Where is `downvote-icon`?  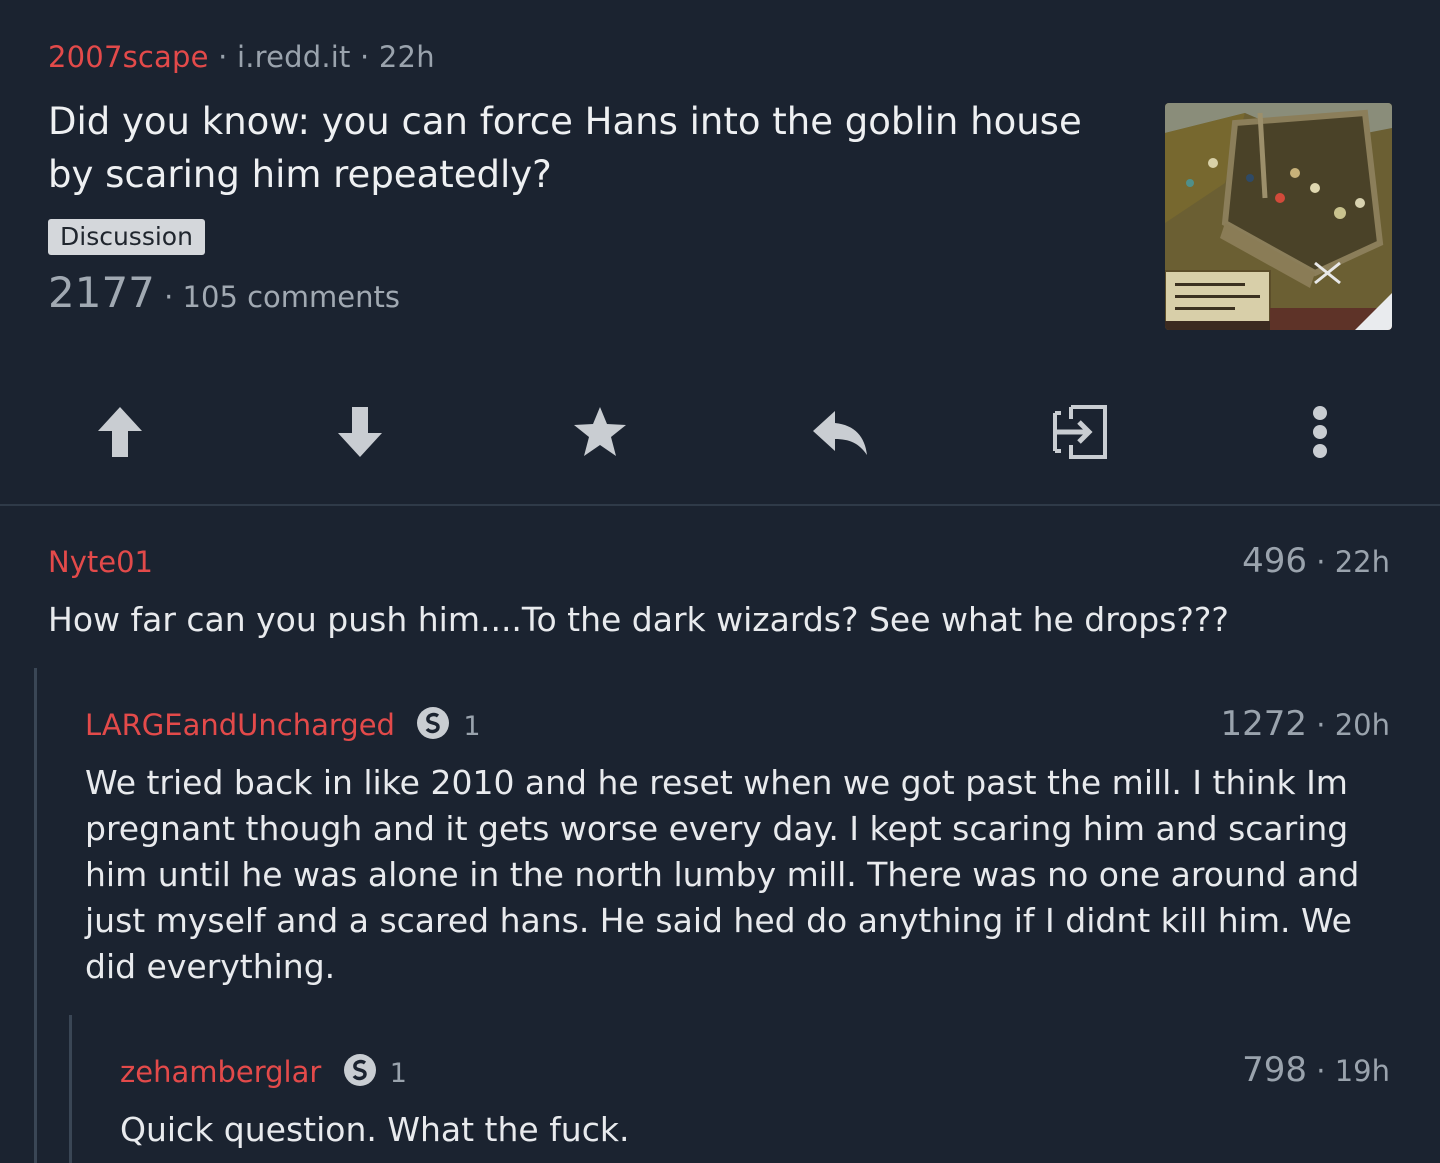
downvote-icon is located at coordinates (360, 432).